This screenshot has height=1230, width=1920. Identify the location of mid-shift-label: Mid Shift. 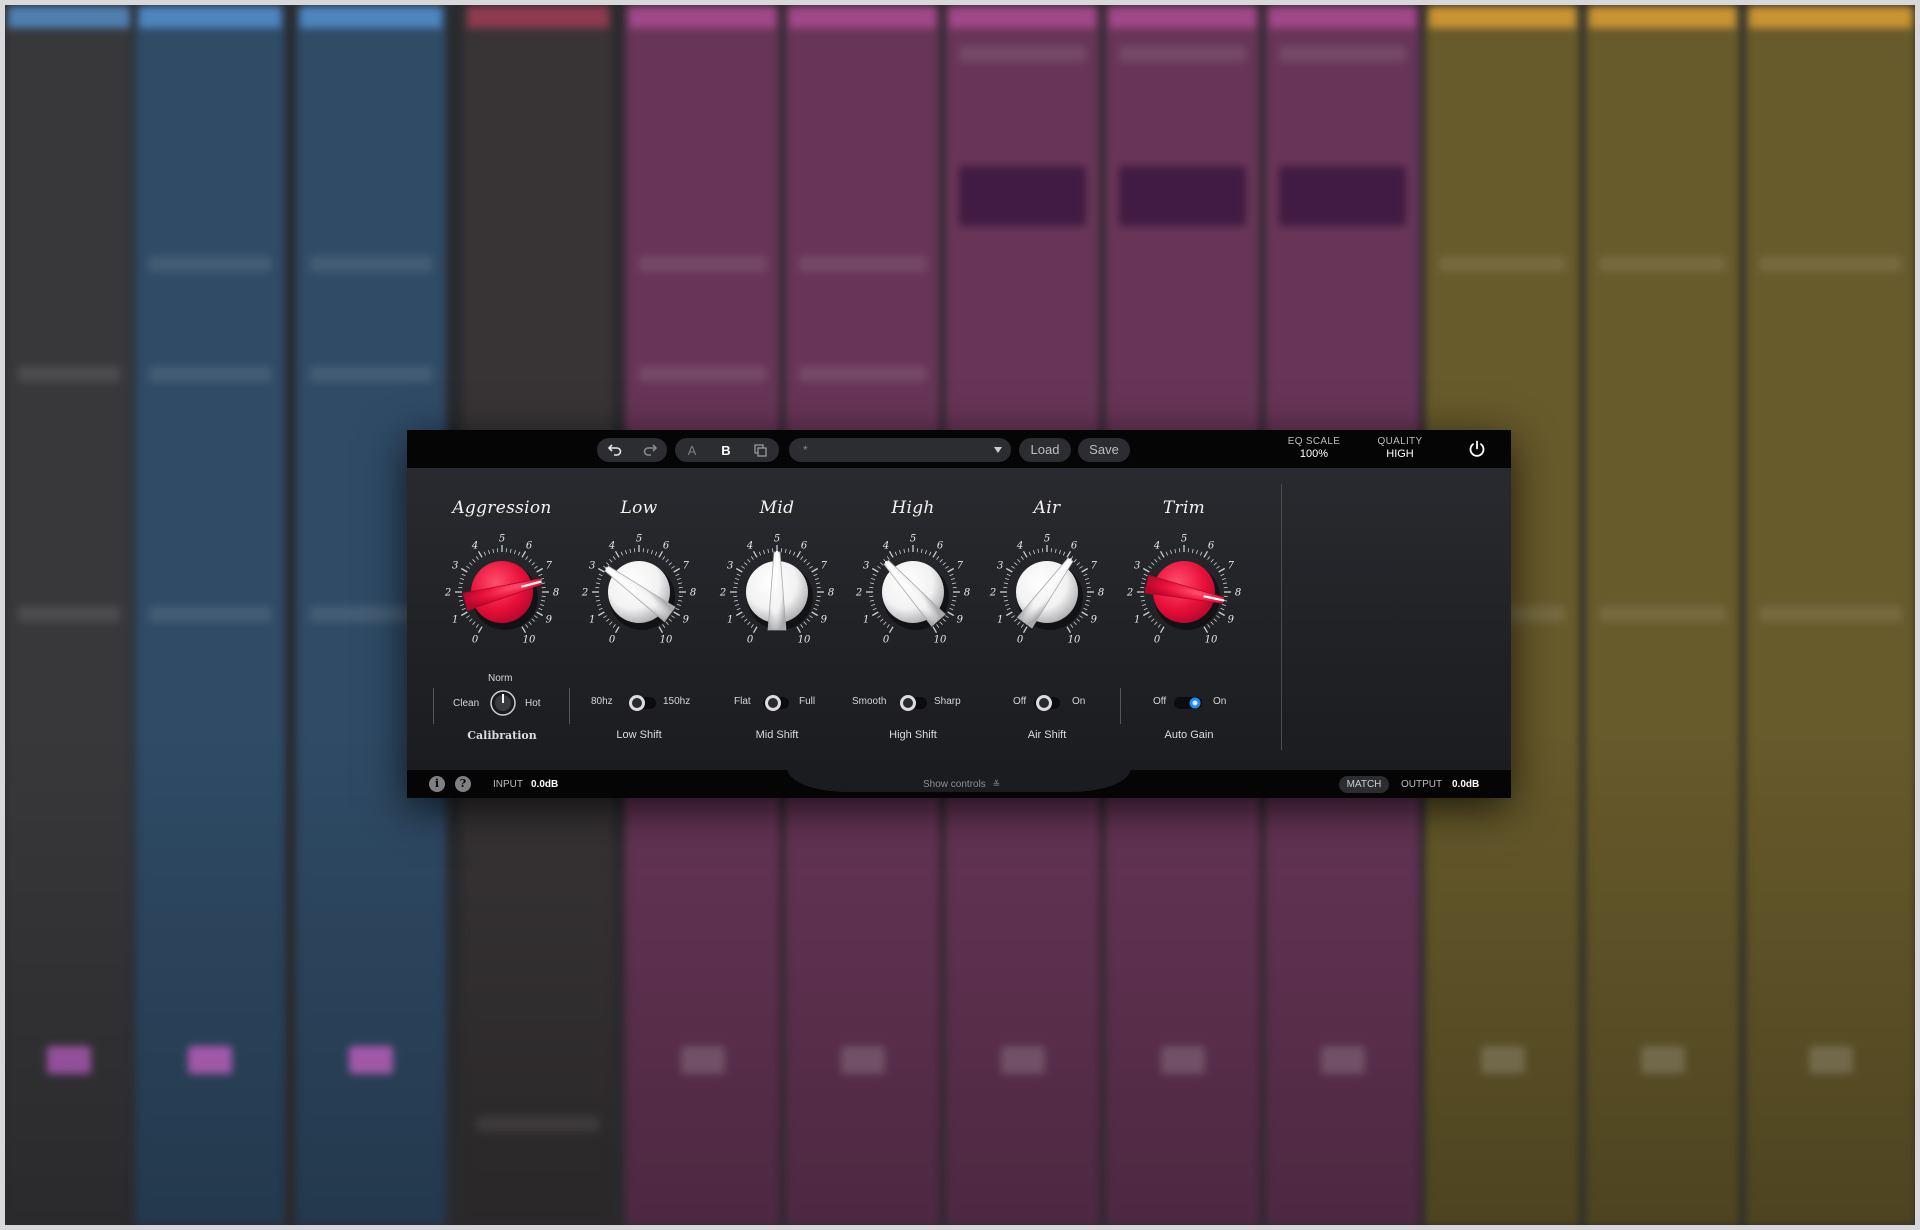
(777, 735).